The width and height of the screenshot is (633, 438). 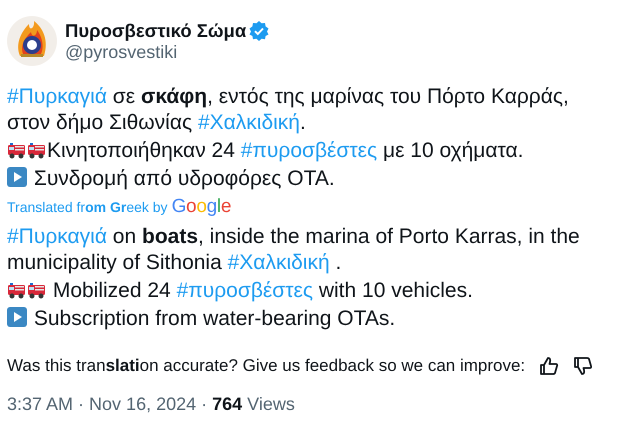 I want to click on tweet-text: Συνδρομή από υδροφόρες ΟΤΑ., so click(x=308, y=179).